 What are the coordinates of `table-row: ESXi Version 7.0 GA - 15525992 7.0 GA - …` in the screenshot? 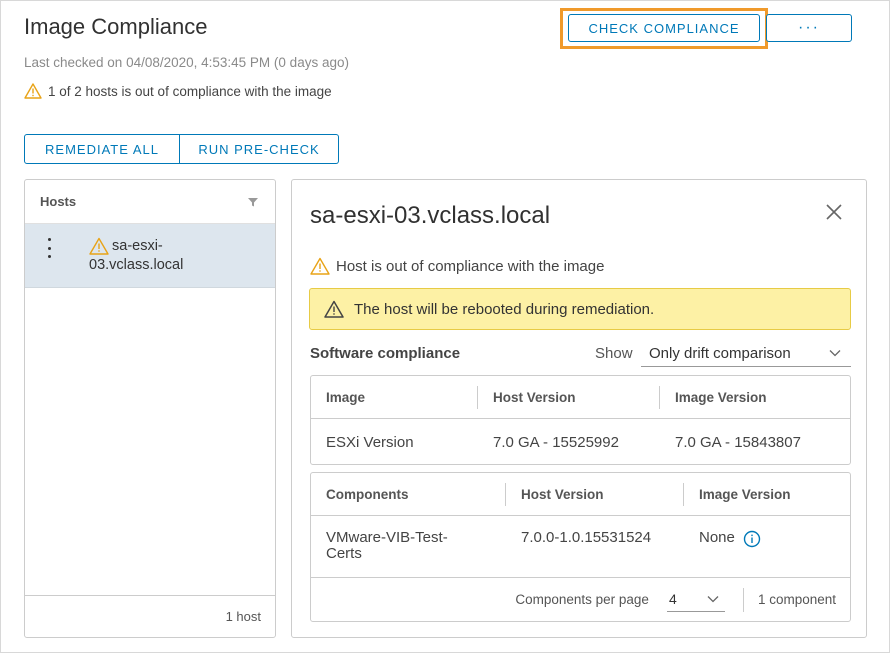 It's located at (580, 442).